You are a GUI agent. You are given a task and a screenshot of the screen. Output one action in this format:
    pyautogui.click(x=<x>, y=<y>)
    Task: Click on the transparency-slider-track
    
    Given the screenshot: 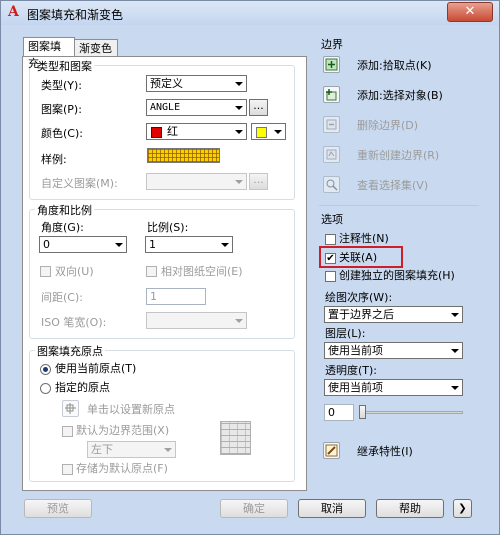 What is the action you would take?
    pyautogui.click(x=412, y=412)
    